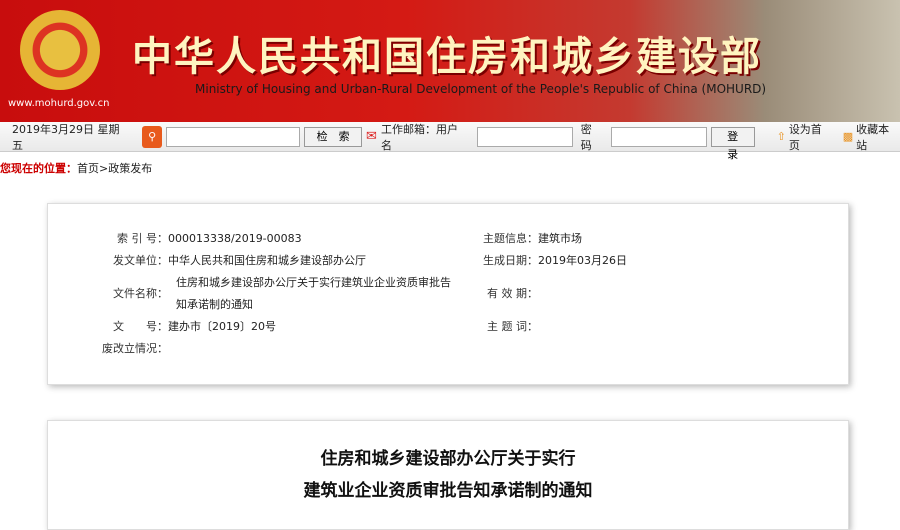 The image size is (900, 530). What do you see at coordinates (60, 50) in the screenshot?
I see `national-emblem-icon` at bounding box center [60, 50].